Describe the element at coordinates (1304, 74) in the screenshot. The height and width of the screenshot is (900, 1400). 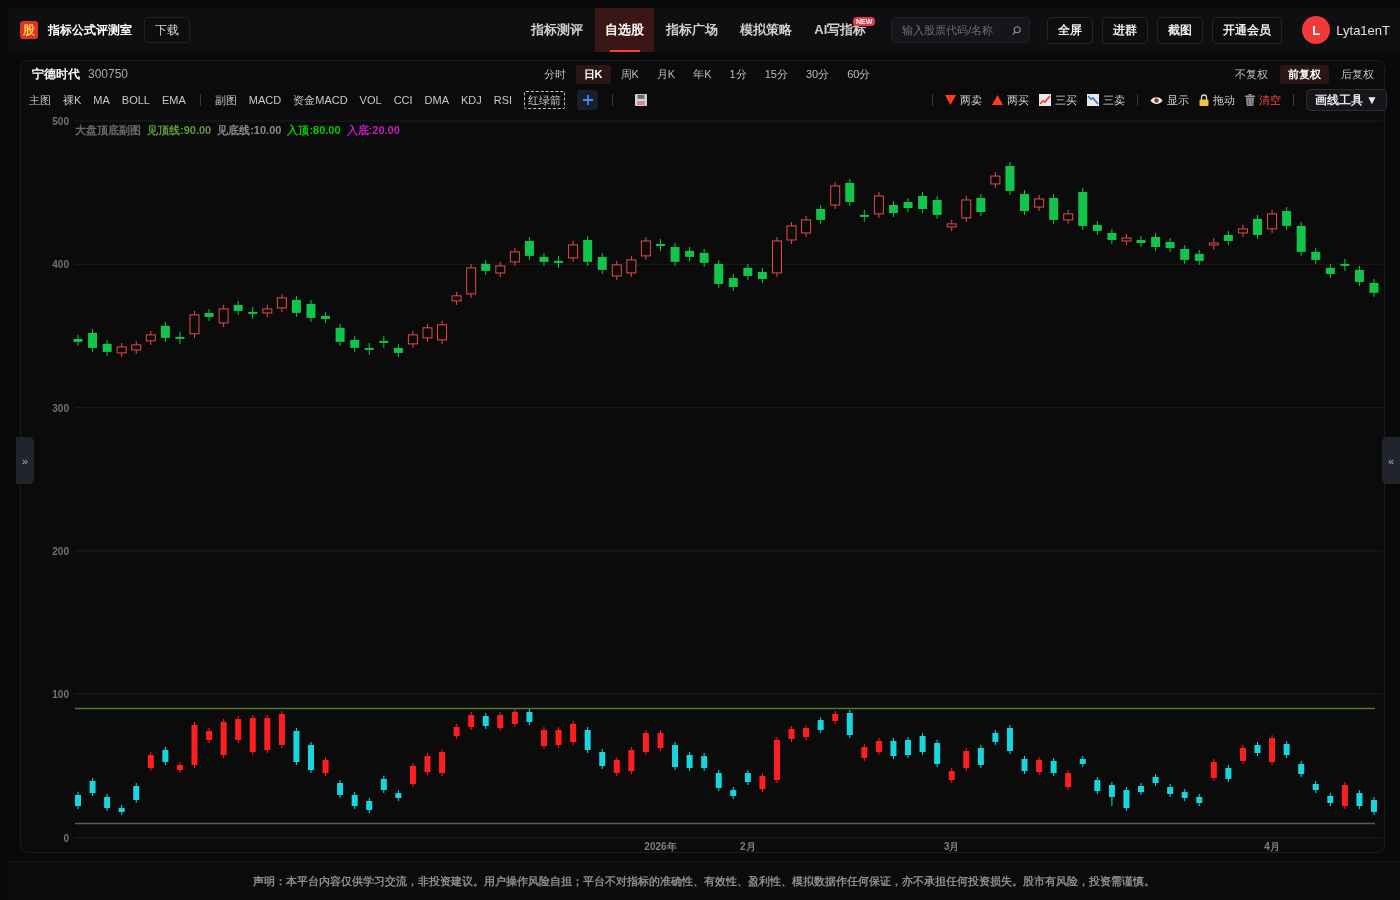
I see `adjustment-tab: 前复权` at that location.